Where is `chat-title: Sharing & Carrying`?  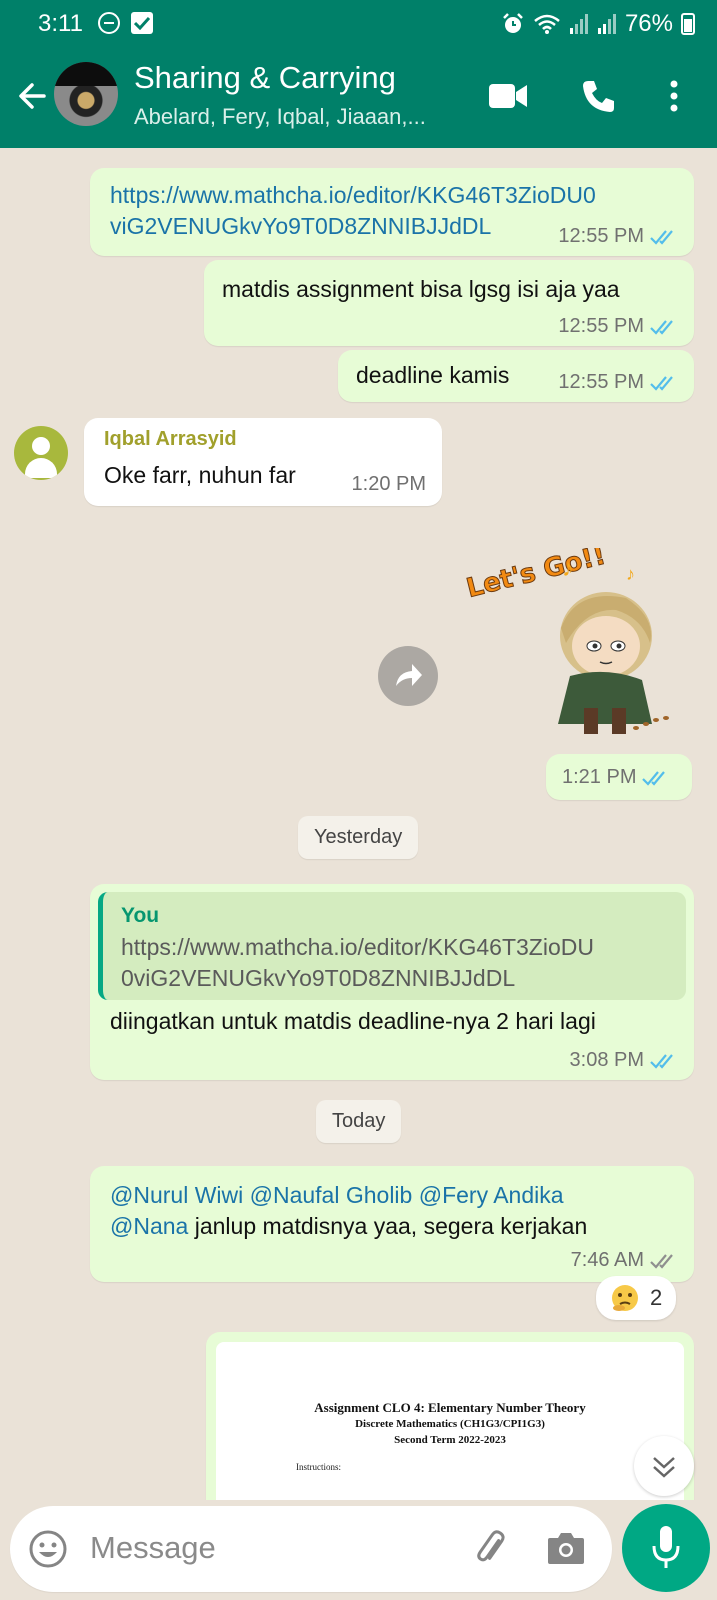 chat-title: Sharing & Carrying is located at coordinates (265, 78).